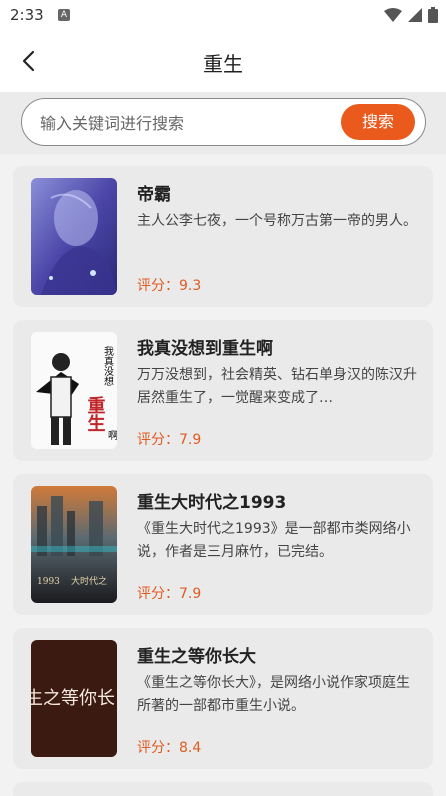 This screenshot has height=796, width=446. I want to click on app-header: 重生, so click(223, 61).